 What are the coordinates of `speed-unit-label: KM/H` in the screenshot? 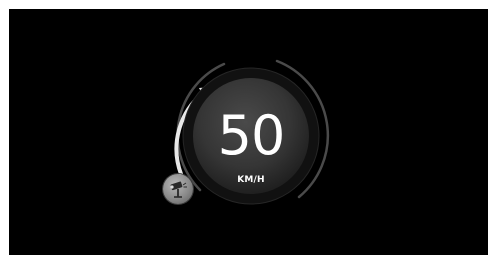 It's located at (251, 180).